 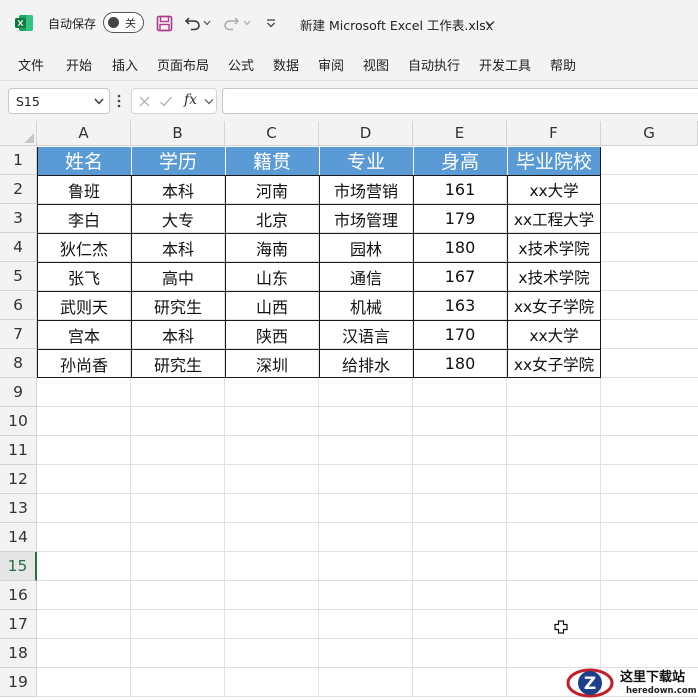 I want to click on tab-review: 审阅, so click(x=331, y=64).